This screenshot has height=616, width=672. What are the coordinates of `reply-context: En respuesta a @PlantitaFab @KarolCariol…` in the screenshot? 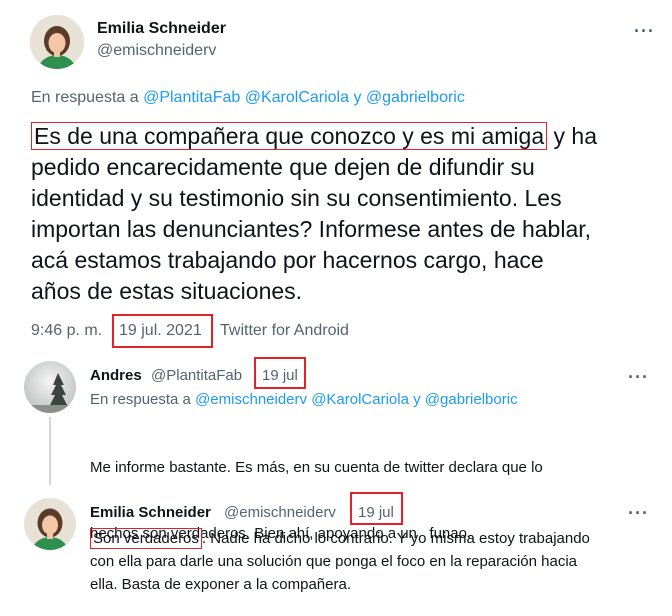 It's located at (248, 98).